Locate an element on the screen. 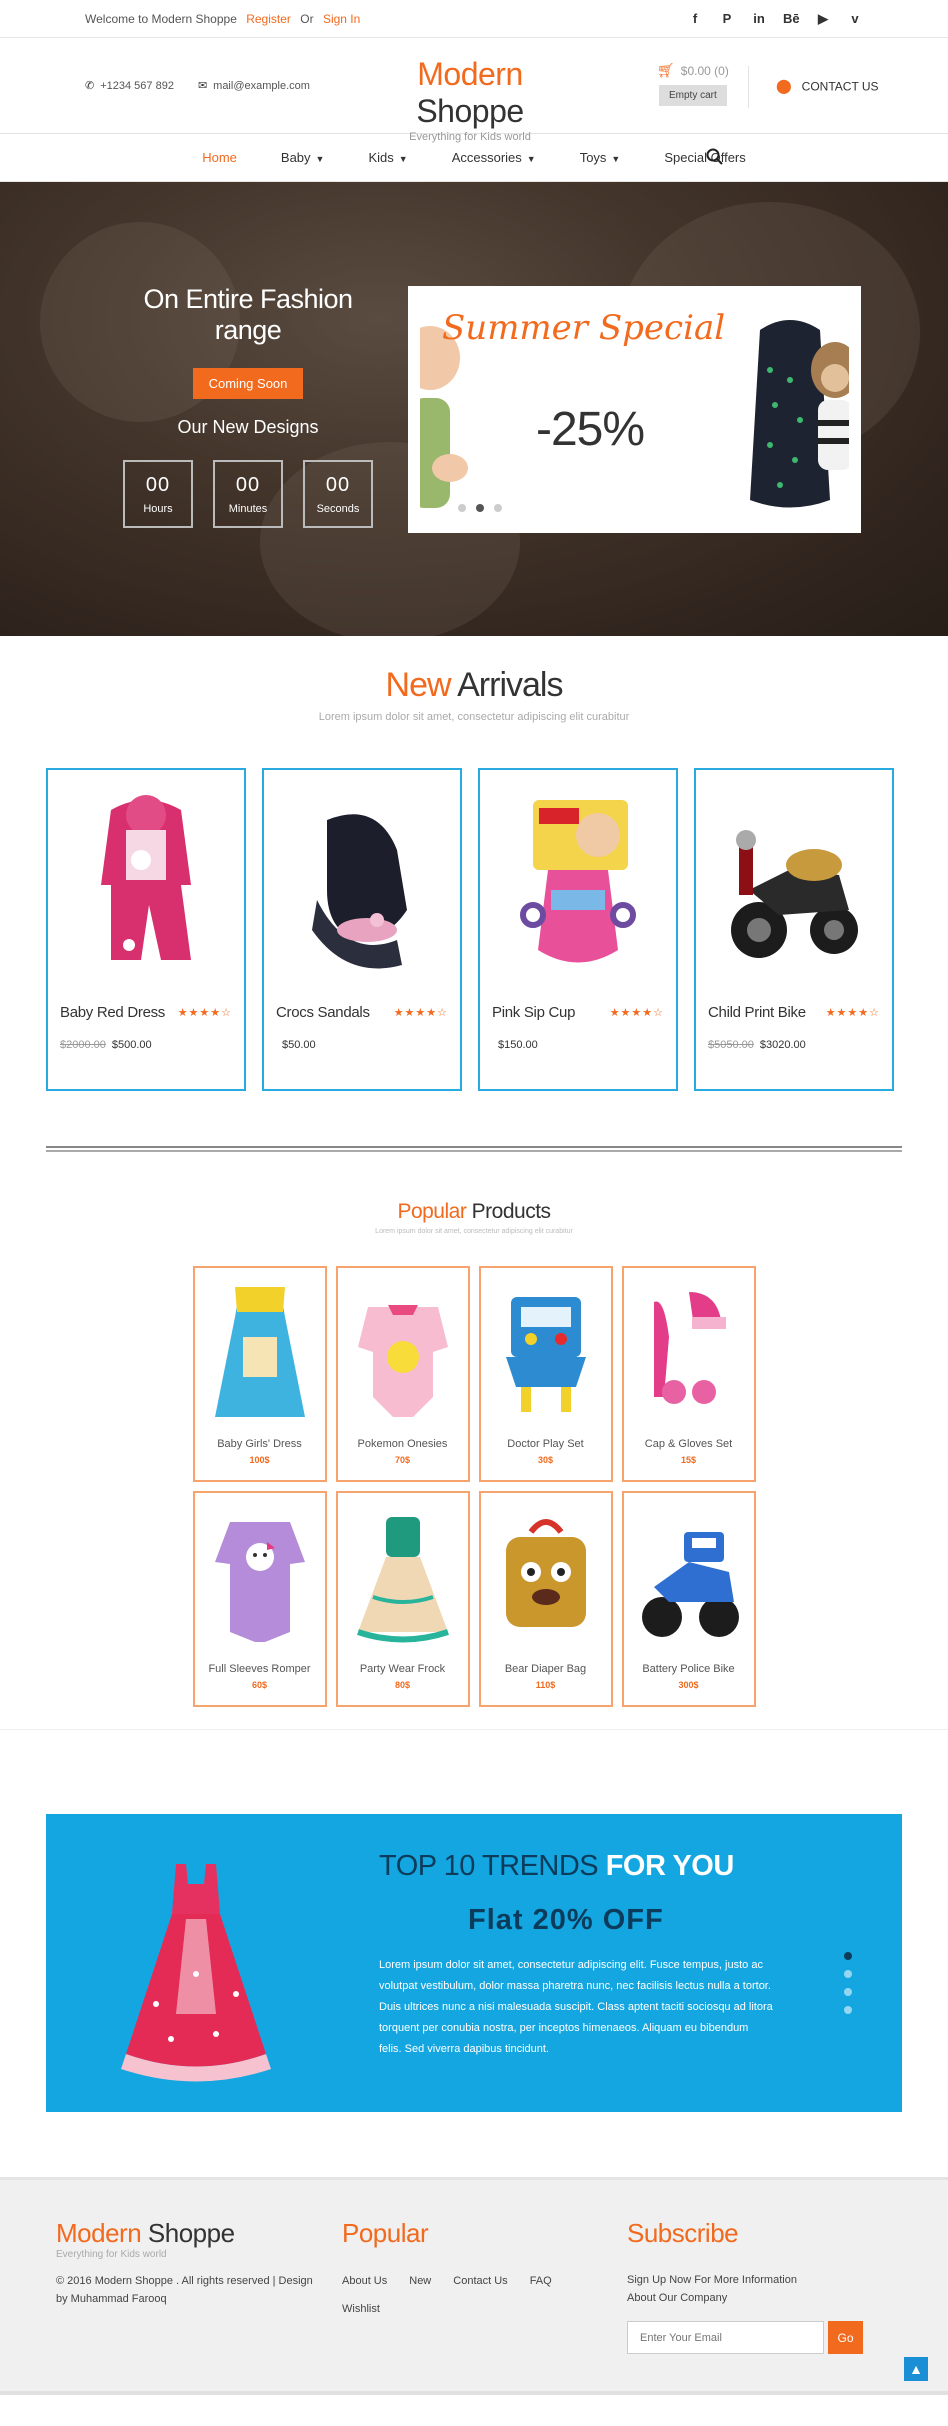  nav-item-baby: Baby ▼ is located at coordinates (303, 157).